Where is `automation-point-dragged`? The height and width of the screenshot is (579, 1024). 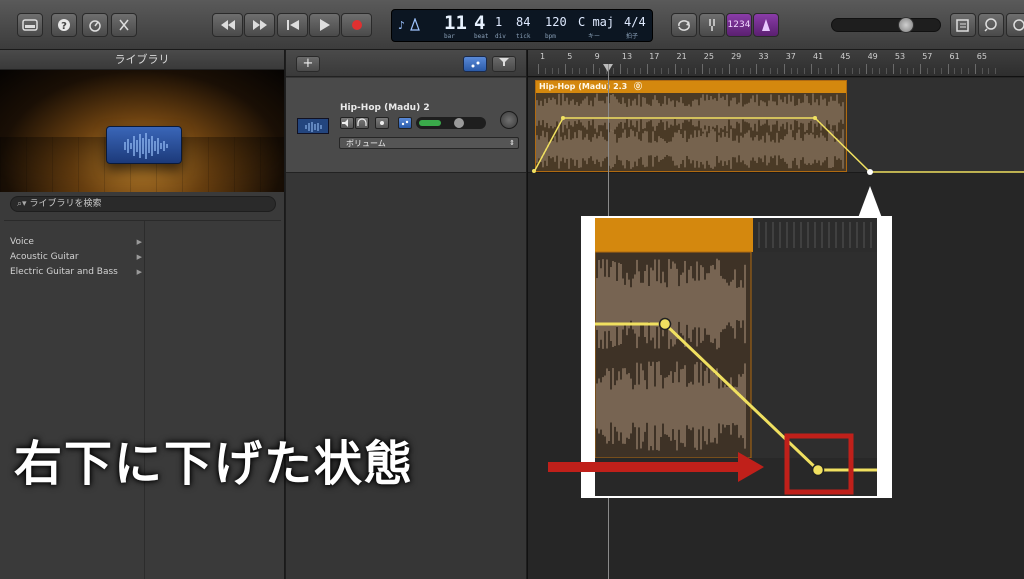
automation-point-dragged is located at coordinates (870, 172).